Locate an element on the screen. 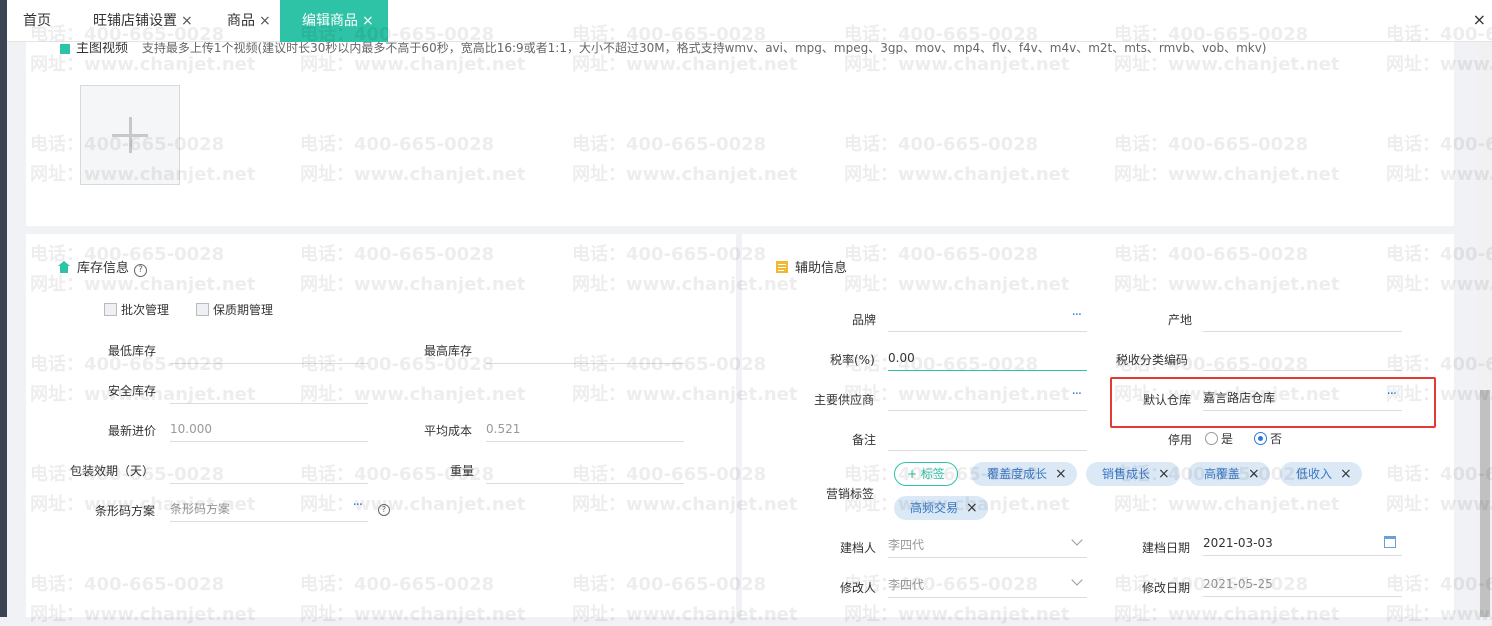 The width and height of the screenshot is (1492, 626). min-stock-input is located at coordinates (269, 352).